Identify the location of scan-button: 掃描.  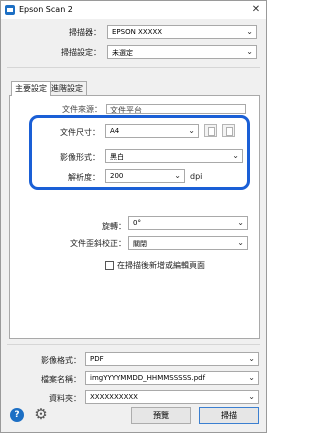
(229, 415).